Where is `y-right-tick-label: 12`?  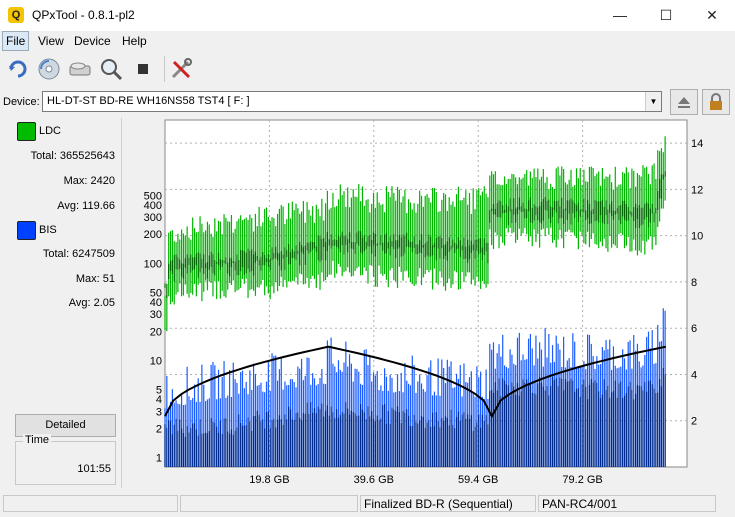 y-right-tick-label: 12 is located at coordinates (697, 190).